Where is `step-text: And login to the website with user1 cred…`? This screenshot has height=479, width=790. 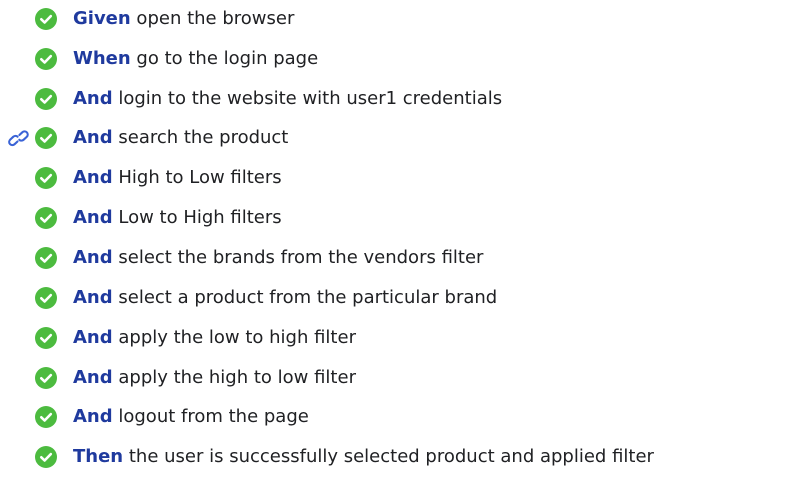
step-text: And login to the website with user1 cred… is located at coordinates (287, 99).